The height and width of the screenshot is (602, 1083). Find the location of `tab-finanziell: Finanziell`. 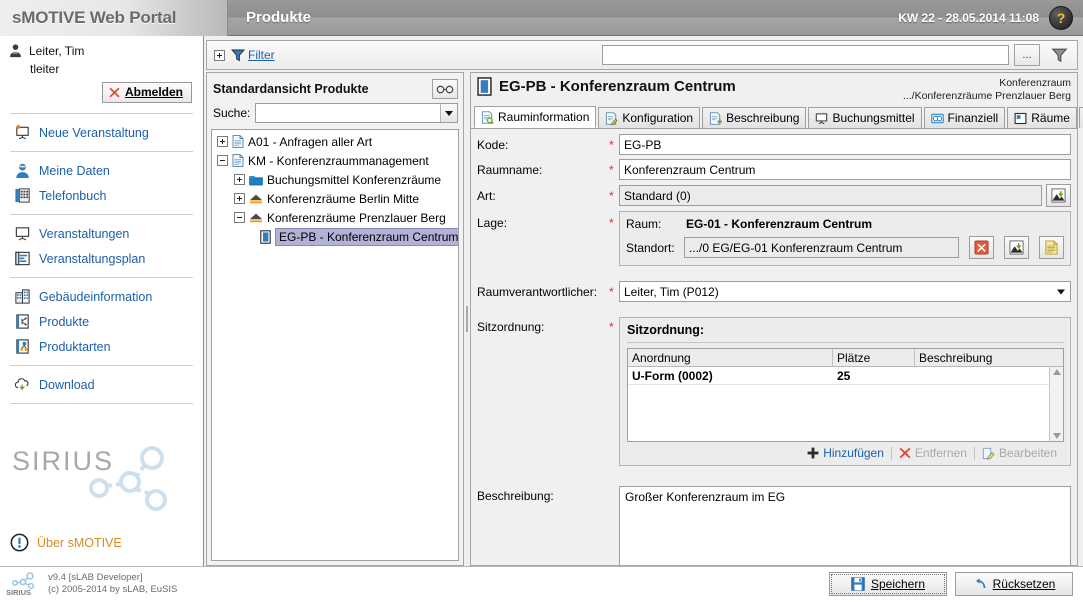

tab-finanziell: Finanziell is located at coordinates (964, 117).